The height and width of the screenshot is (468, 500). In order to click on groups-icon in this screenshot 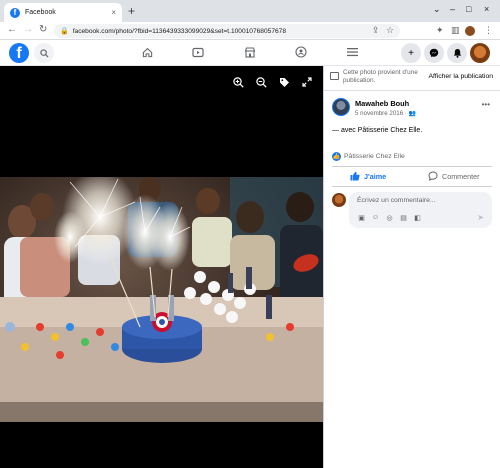, I will do `click(301, 52)`.